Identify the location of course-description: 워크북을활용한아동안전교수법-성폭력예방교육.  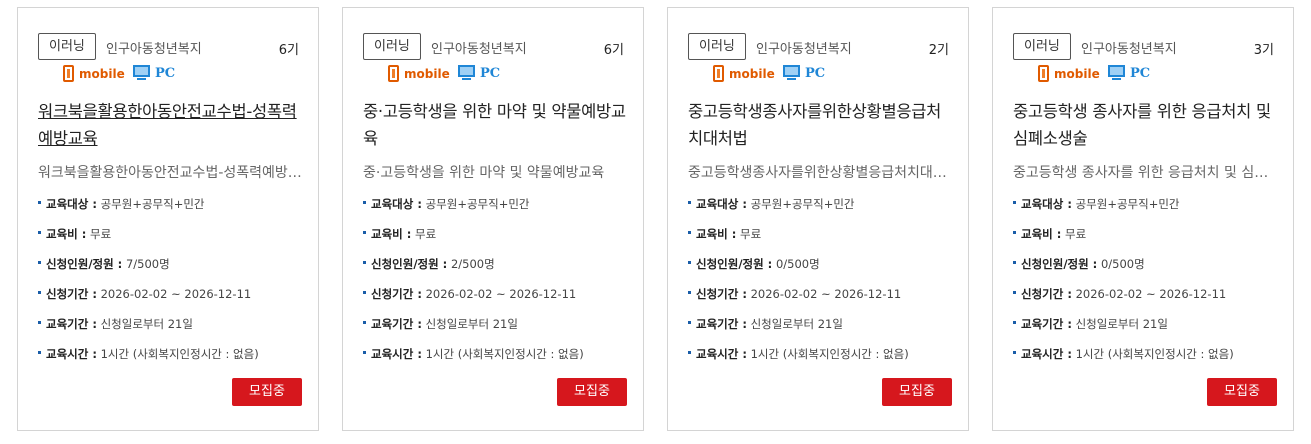
(171, 173).